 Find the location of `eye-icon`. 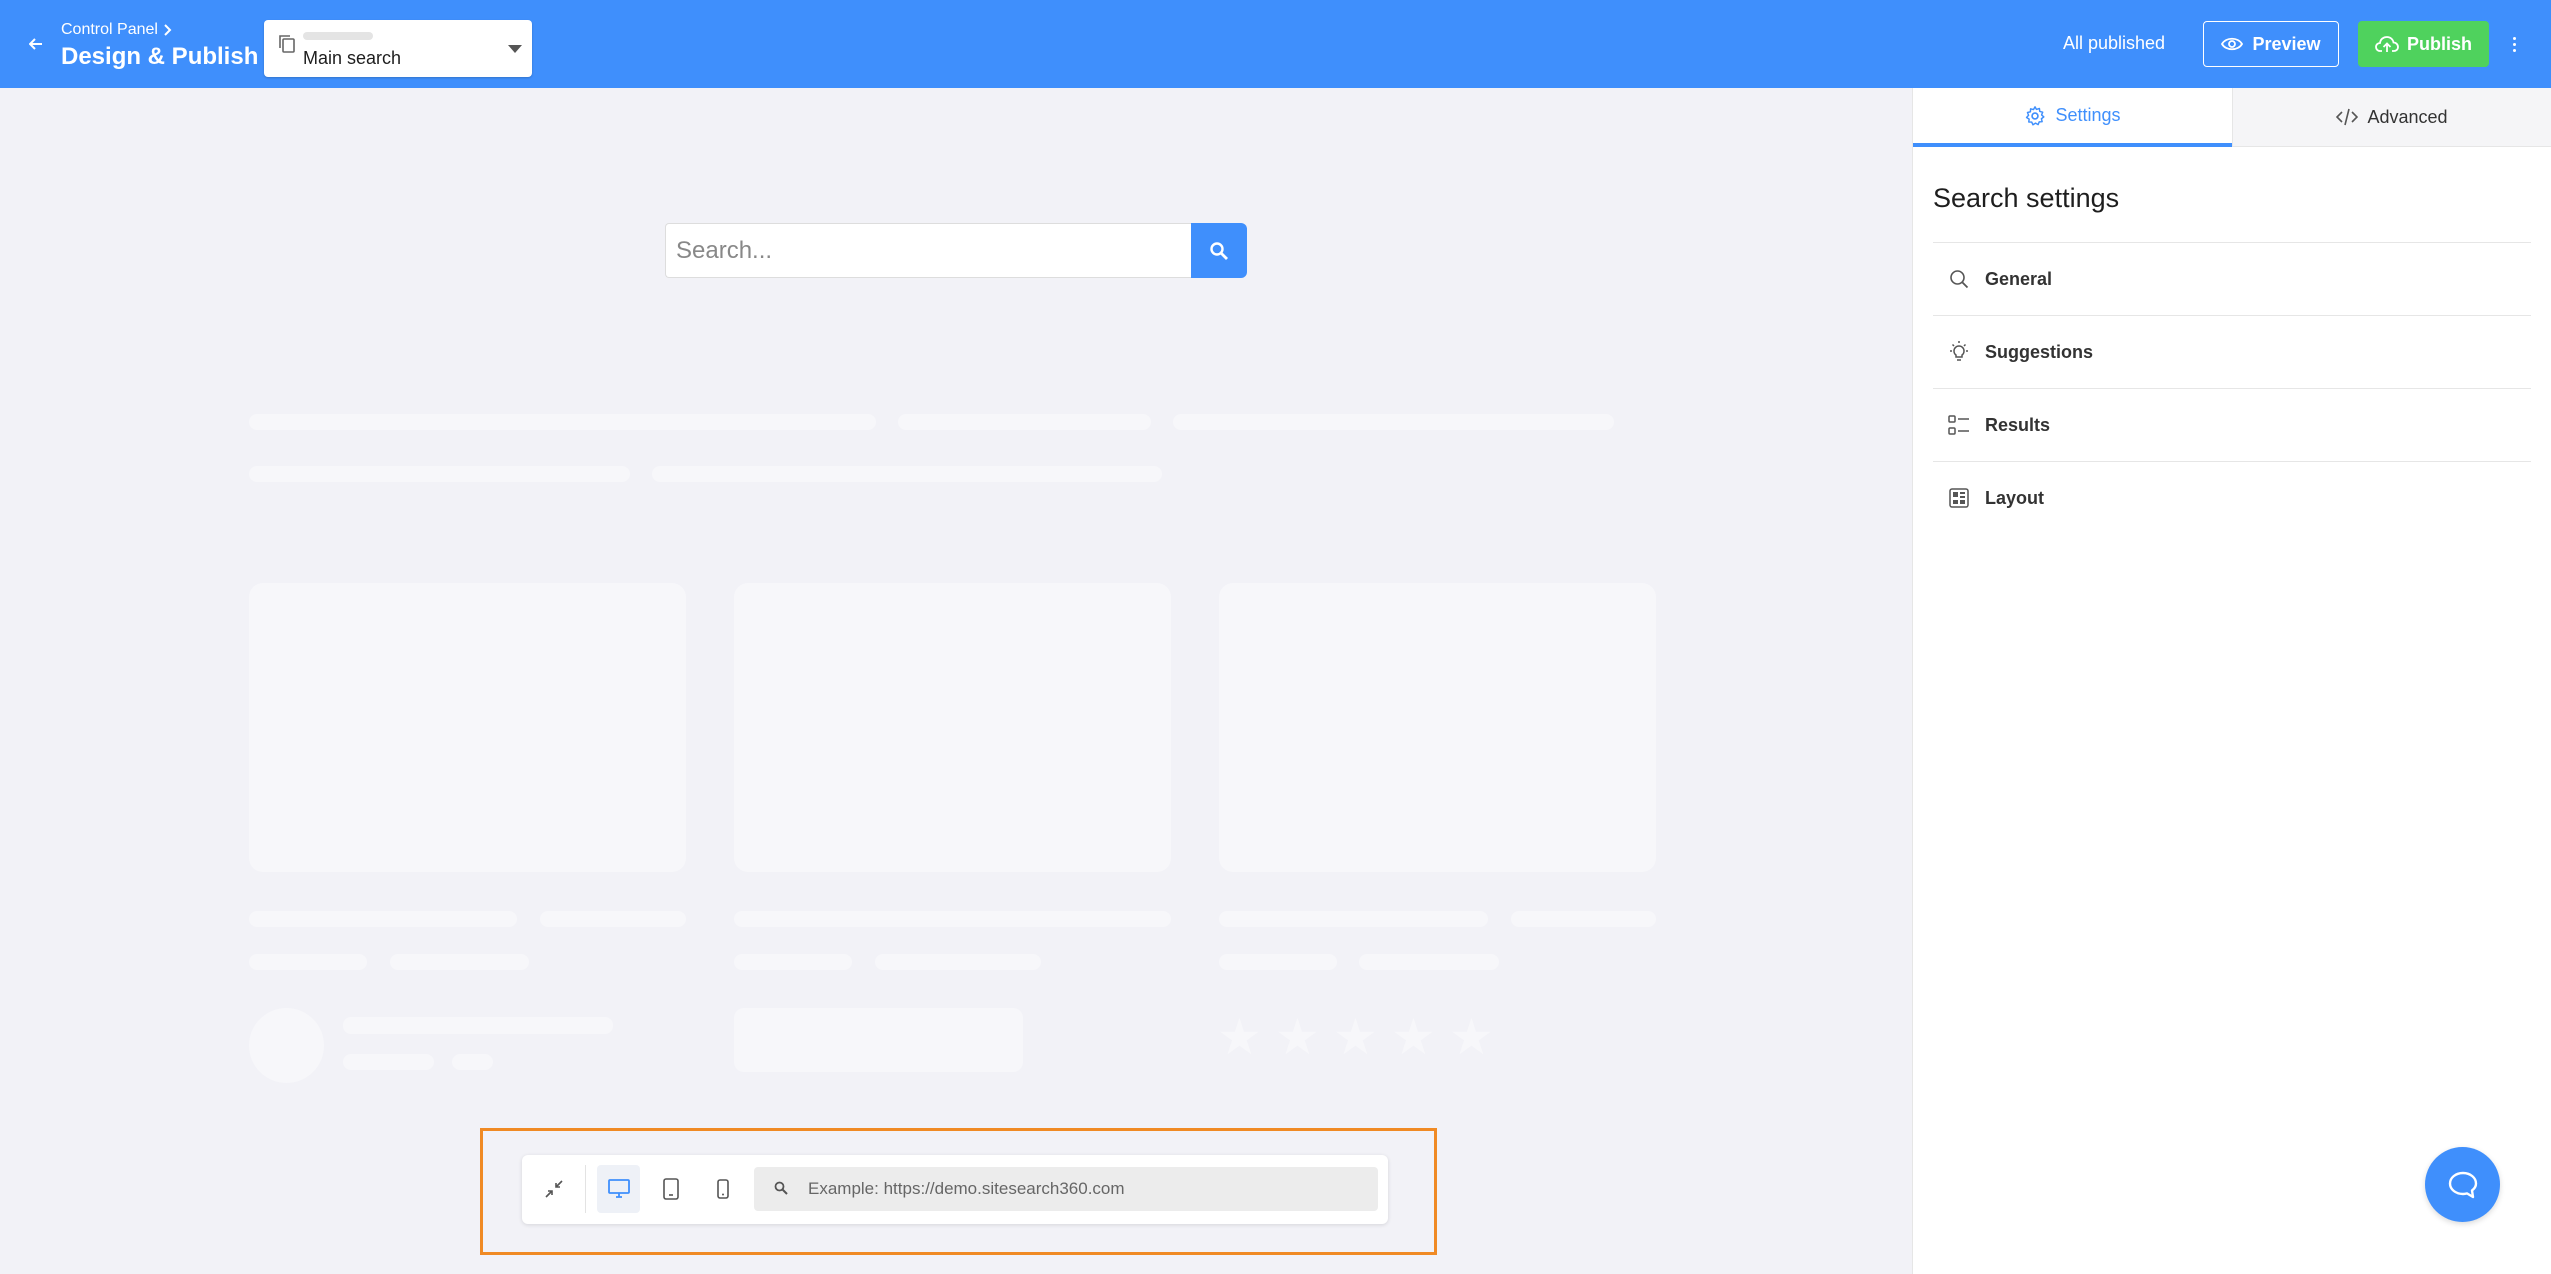

eye-icon is located at coordinates (2232, 44).